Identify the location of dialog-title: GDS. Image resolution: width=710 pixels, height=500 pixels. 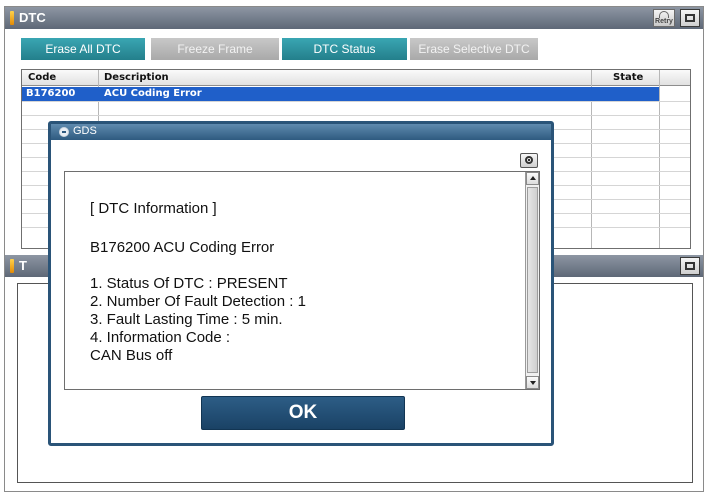
(85, 131).